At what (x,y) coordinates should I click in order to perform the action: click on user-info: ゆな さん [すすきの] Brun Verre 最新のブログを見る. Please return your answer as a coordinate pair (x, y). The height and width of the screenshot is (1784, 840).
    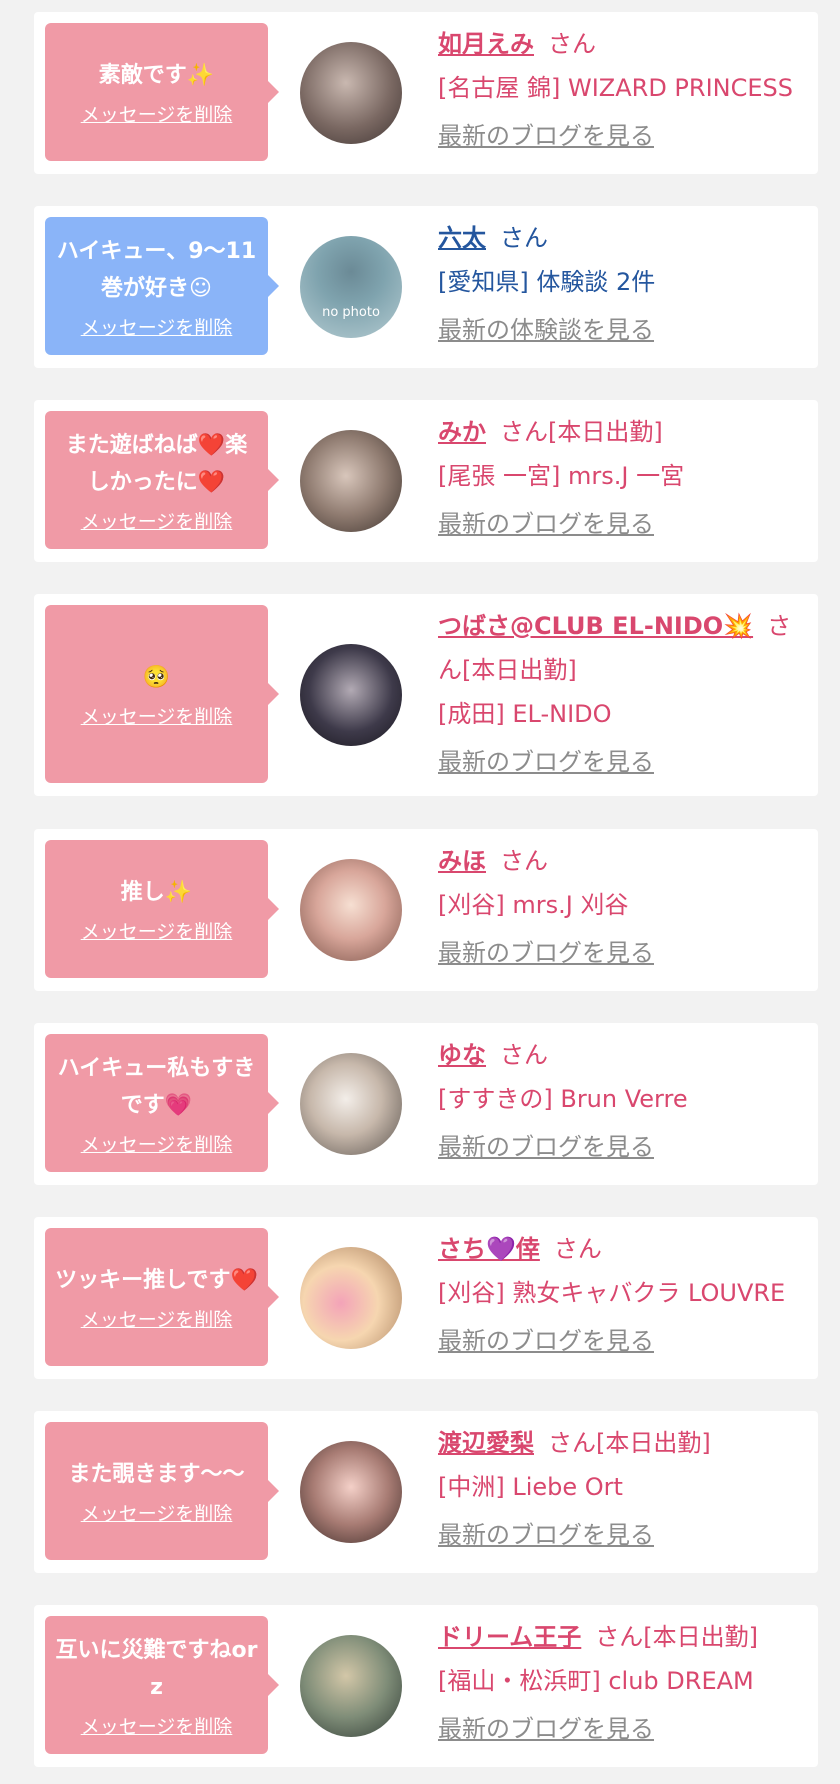
    Looking at the image, I should click on (623, 1101).